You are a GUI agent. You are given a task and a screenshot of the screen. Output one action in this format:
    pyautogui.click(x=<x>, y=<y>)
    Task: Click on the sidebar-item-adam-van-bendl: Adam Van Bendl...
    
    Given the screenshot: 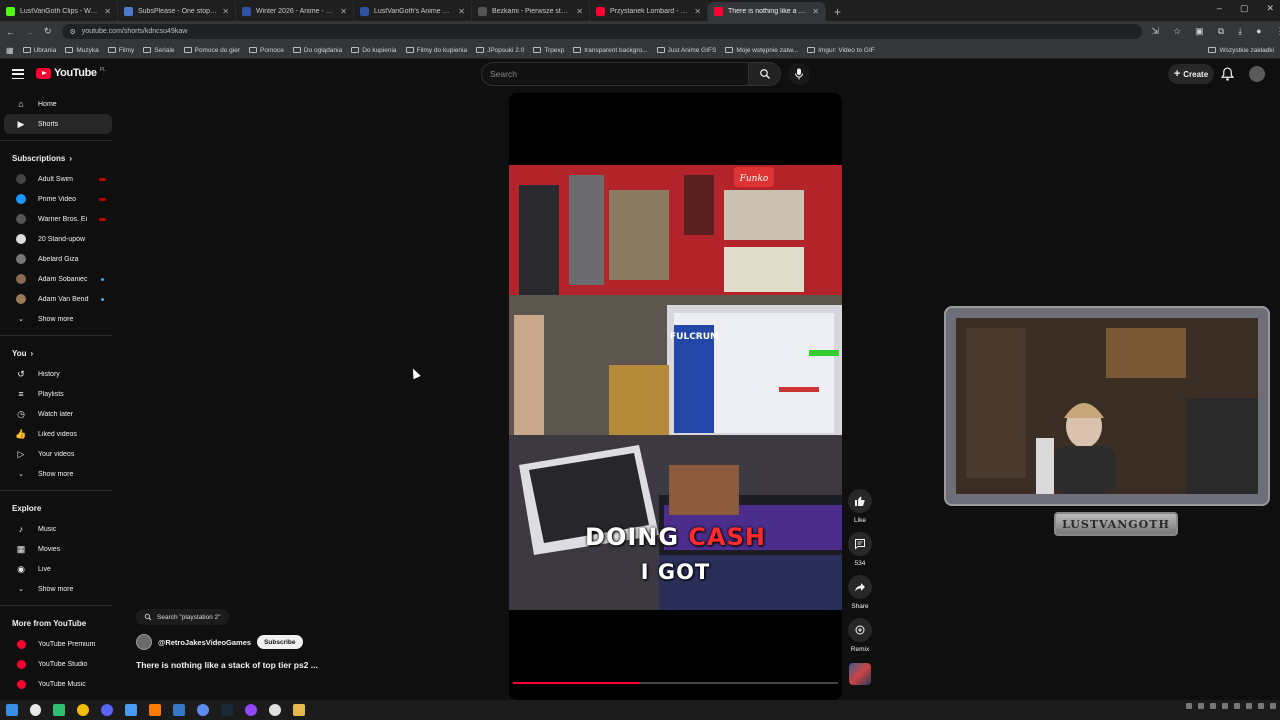 What is the action you would take?
    pyautogui.click(x=58, y=299)
    